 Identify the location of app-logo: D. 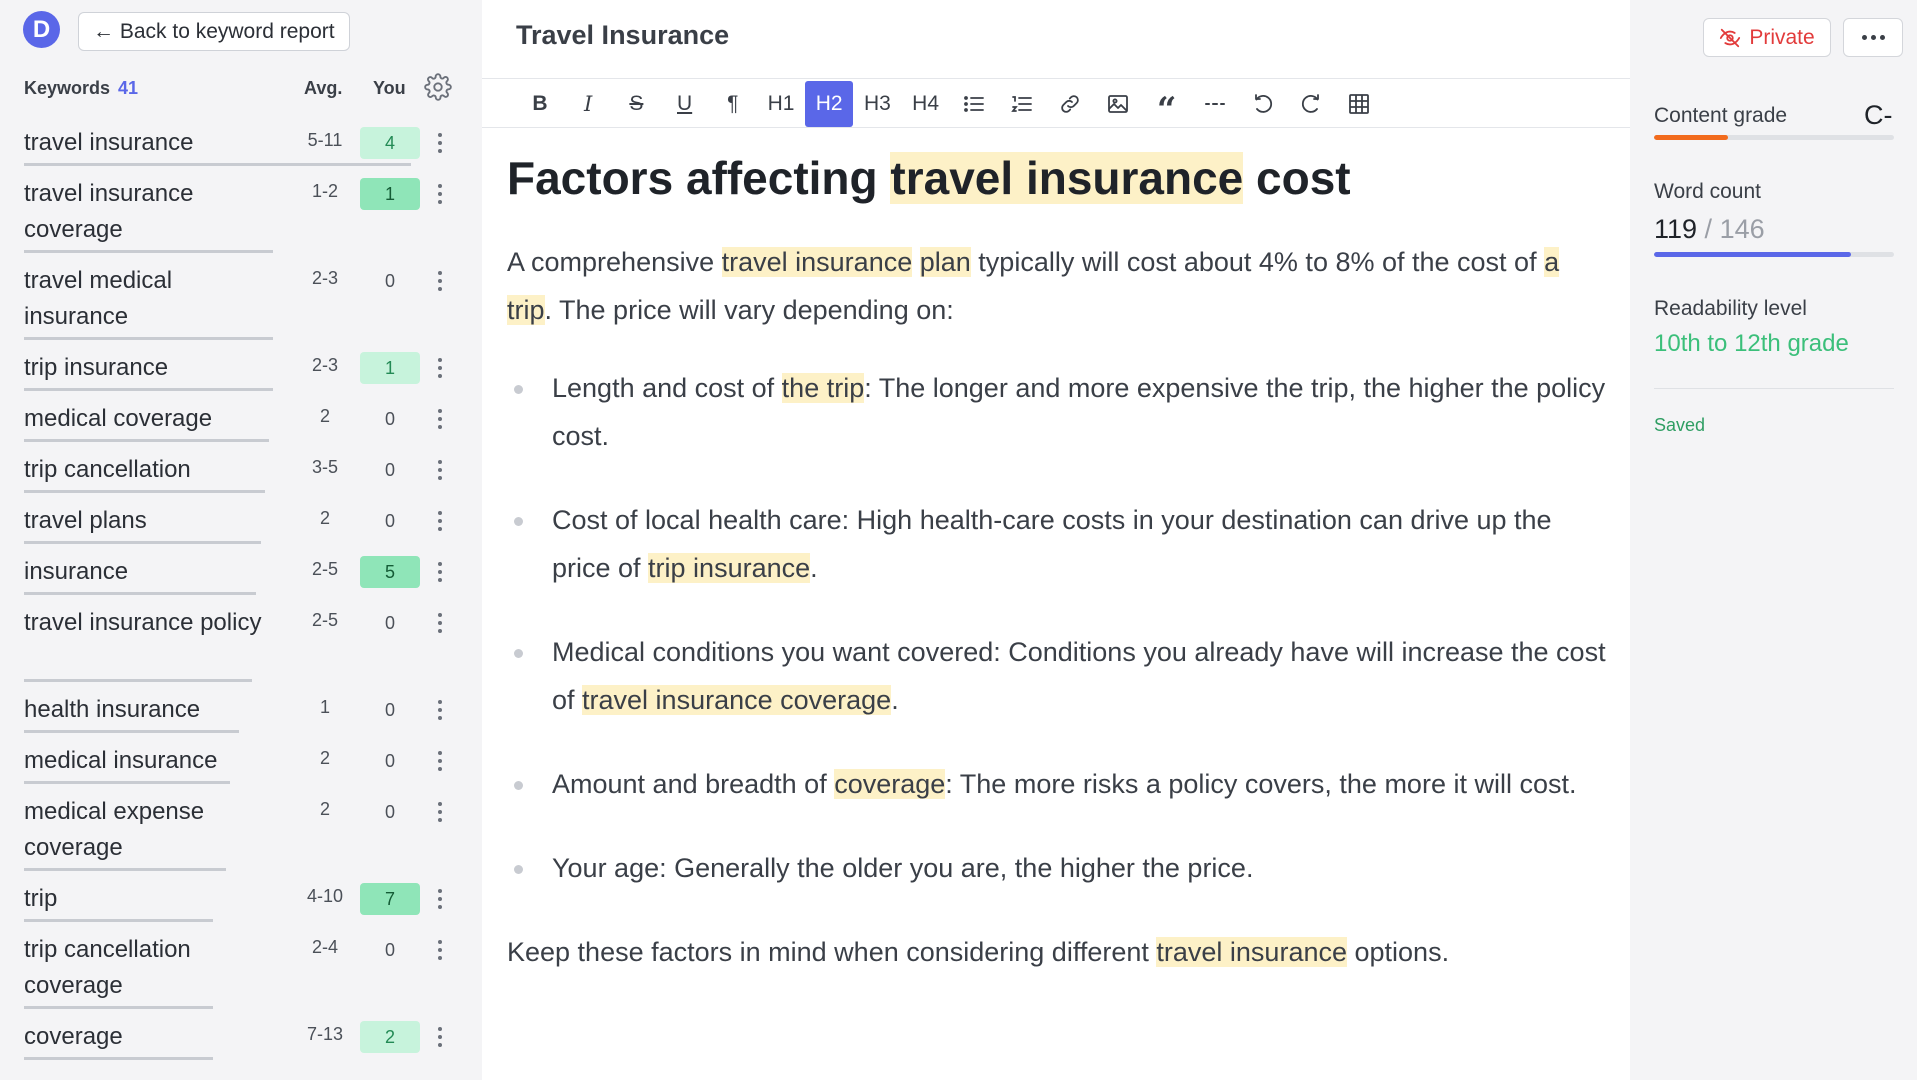
(41, 29).